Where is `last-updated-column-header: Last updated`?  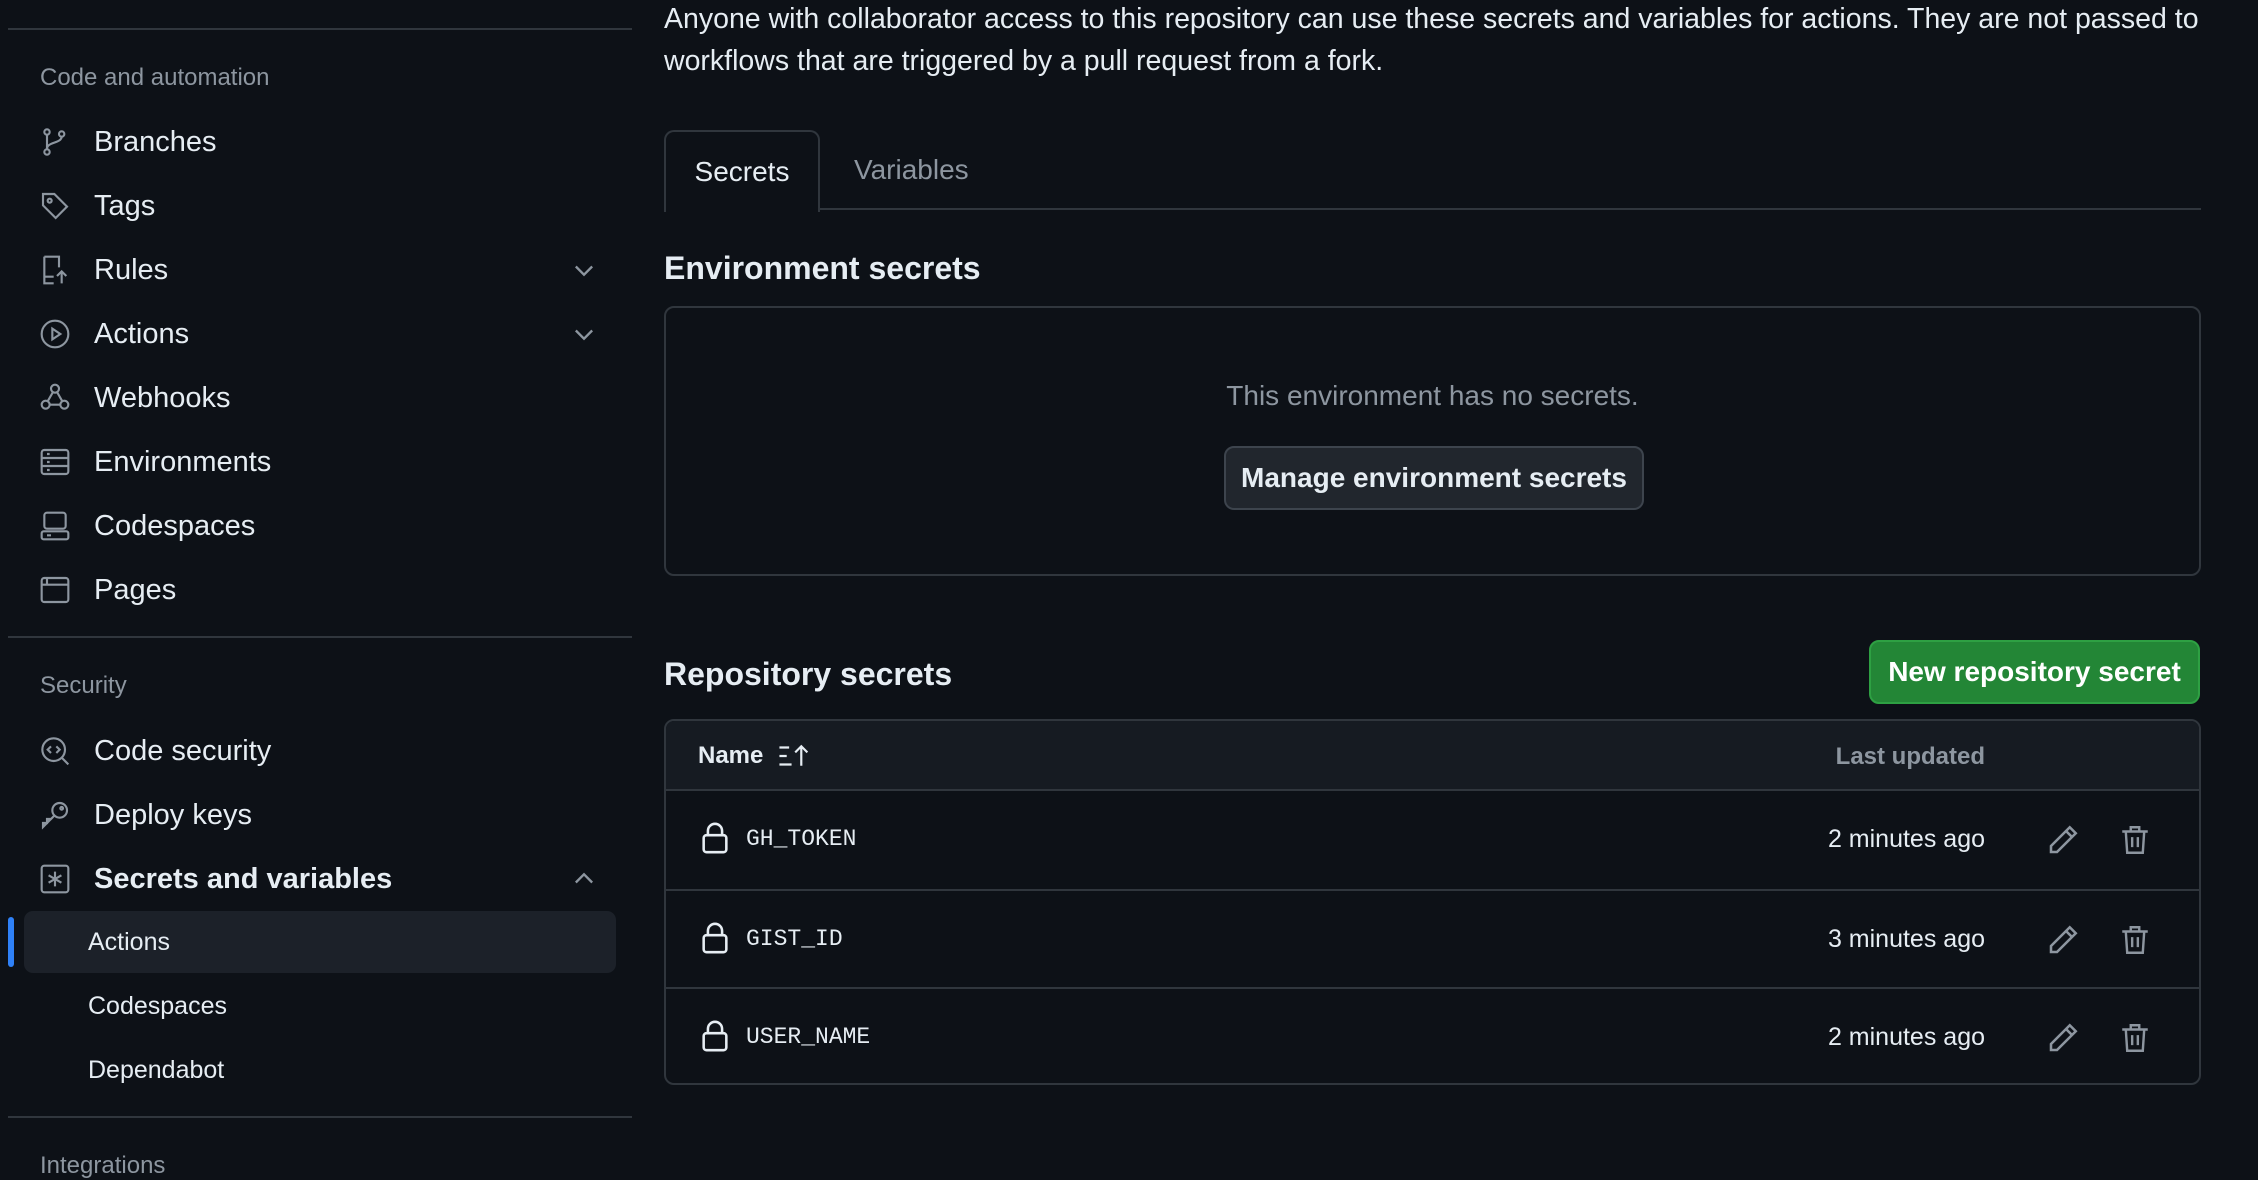 last-updated-column-header: Last updated is located at coordinates (1910, 756).